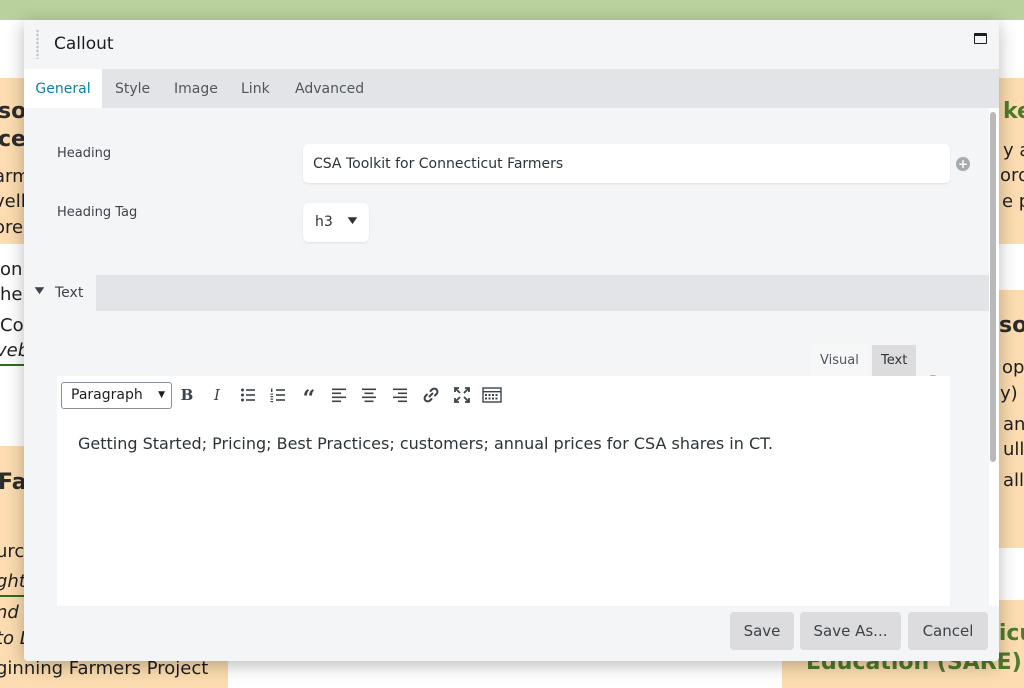  I want to click on bg-left-link: ght, so click(13, 583).